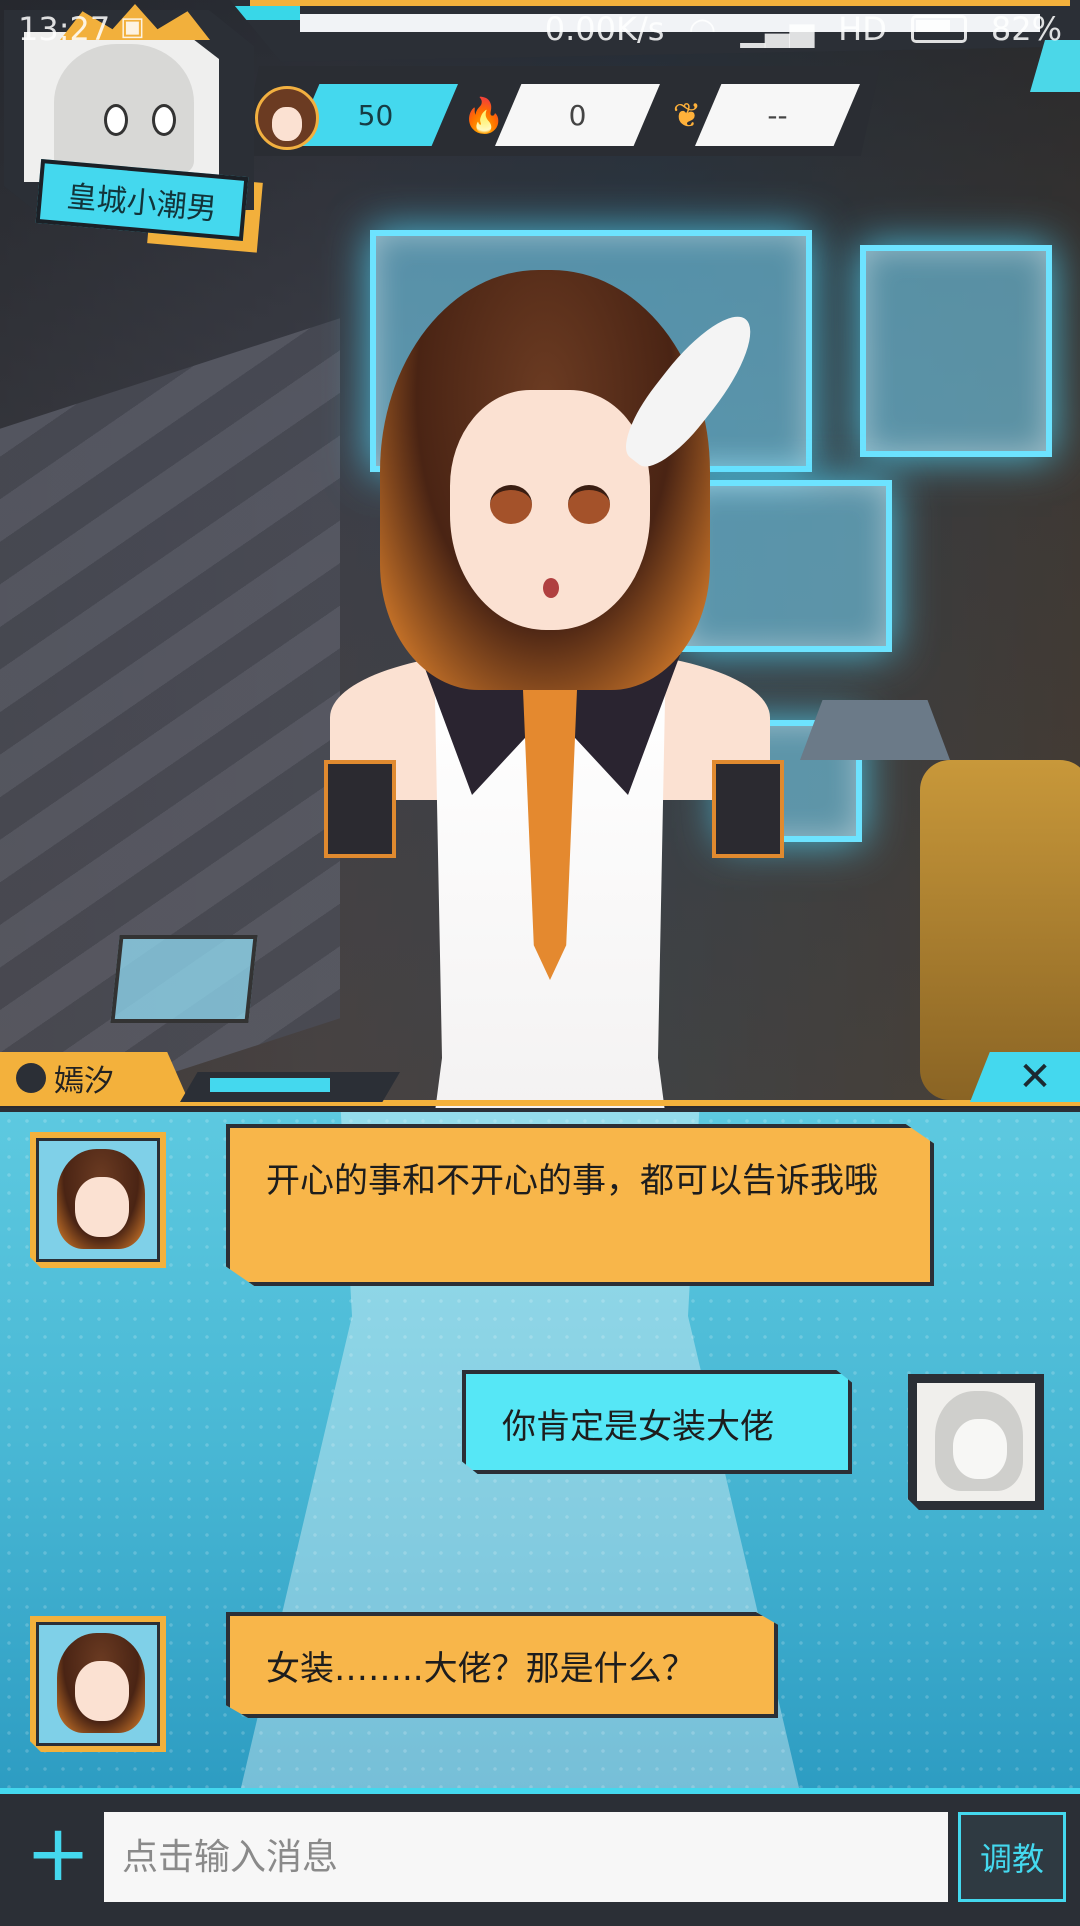 The width and height of the screenshot is (1080, 1926). Describe the element at coordinates (862, 29) in the screenshot. I see `network-label: HD` at that location.